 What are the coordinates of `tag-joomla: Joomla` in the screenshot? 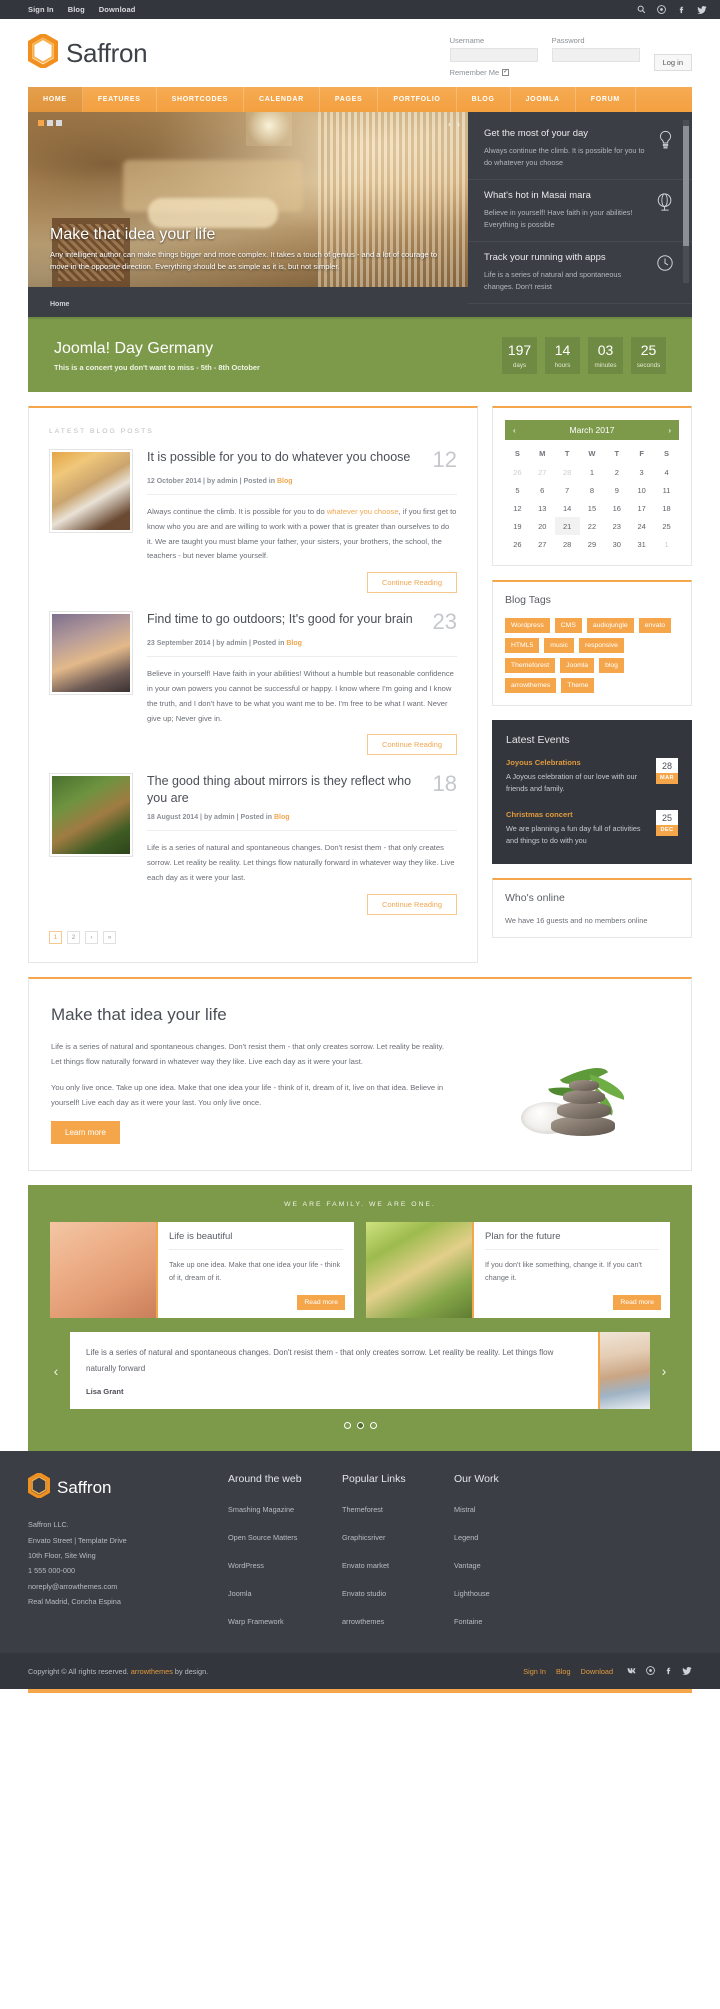 It's located at (577, 665).